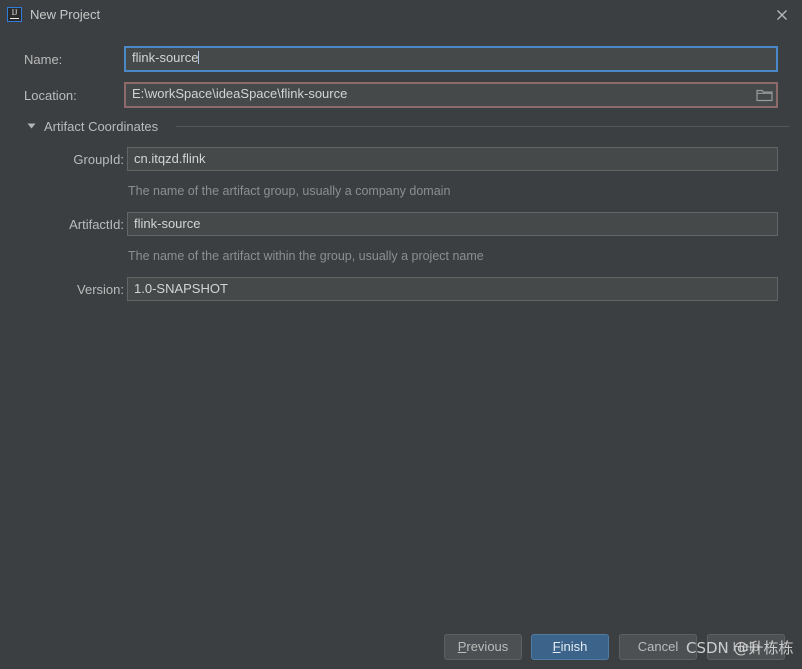  Describe the element at coordinates (556, 646) in the screenshot. I see `finish-button-mnemonic: F` at that location.